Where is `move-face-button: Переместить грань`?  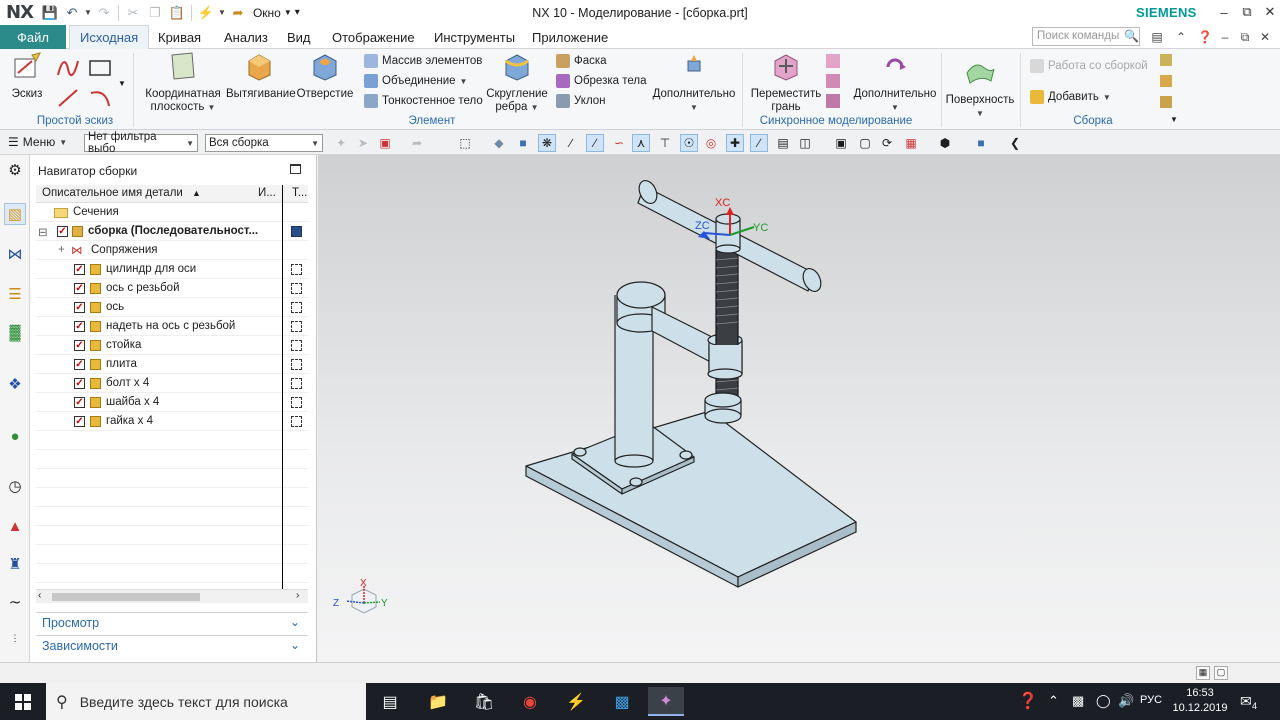 move-face-button: Переместить грань is located at coordinates (786, 82).